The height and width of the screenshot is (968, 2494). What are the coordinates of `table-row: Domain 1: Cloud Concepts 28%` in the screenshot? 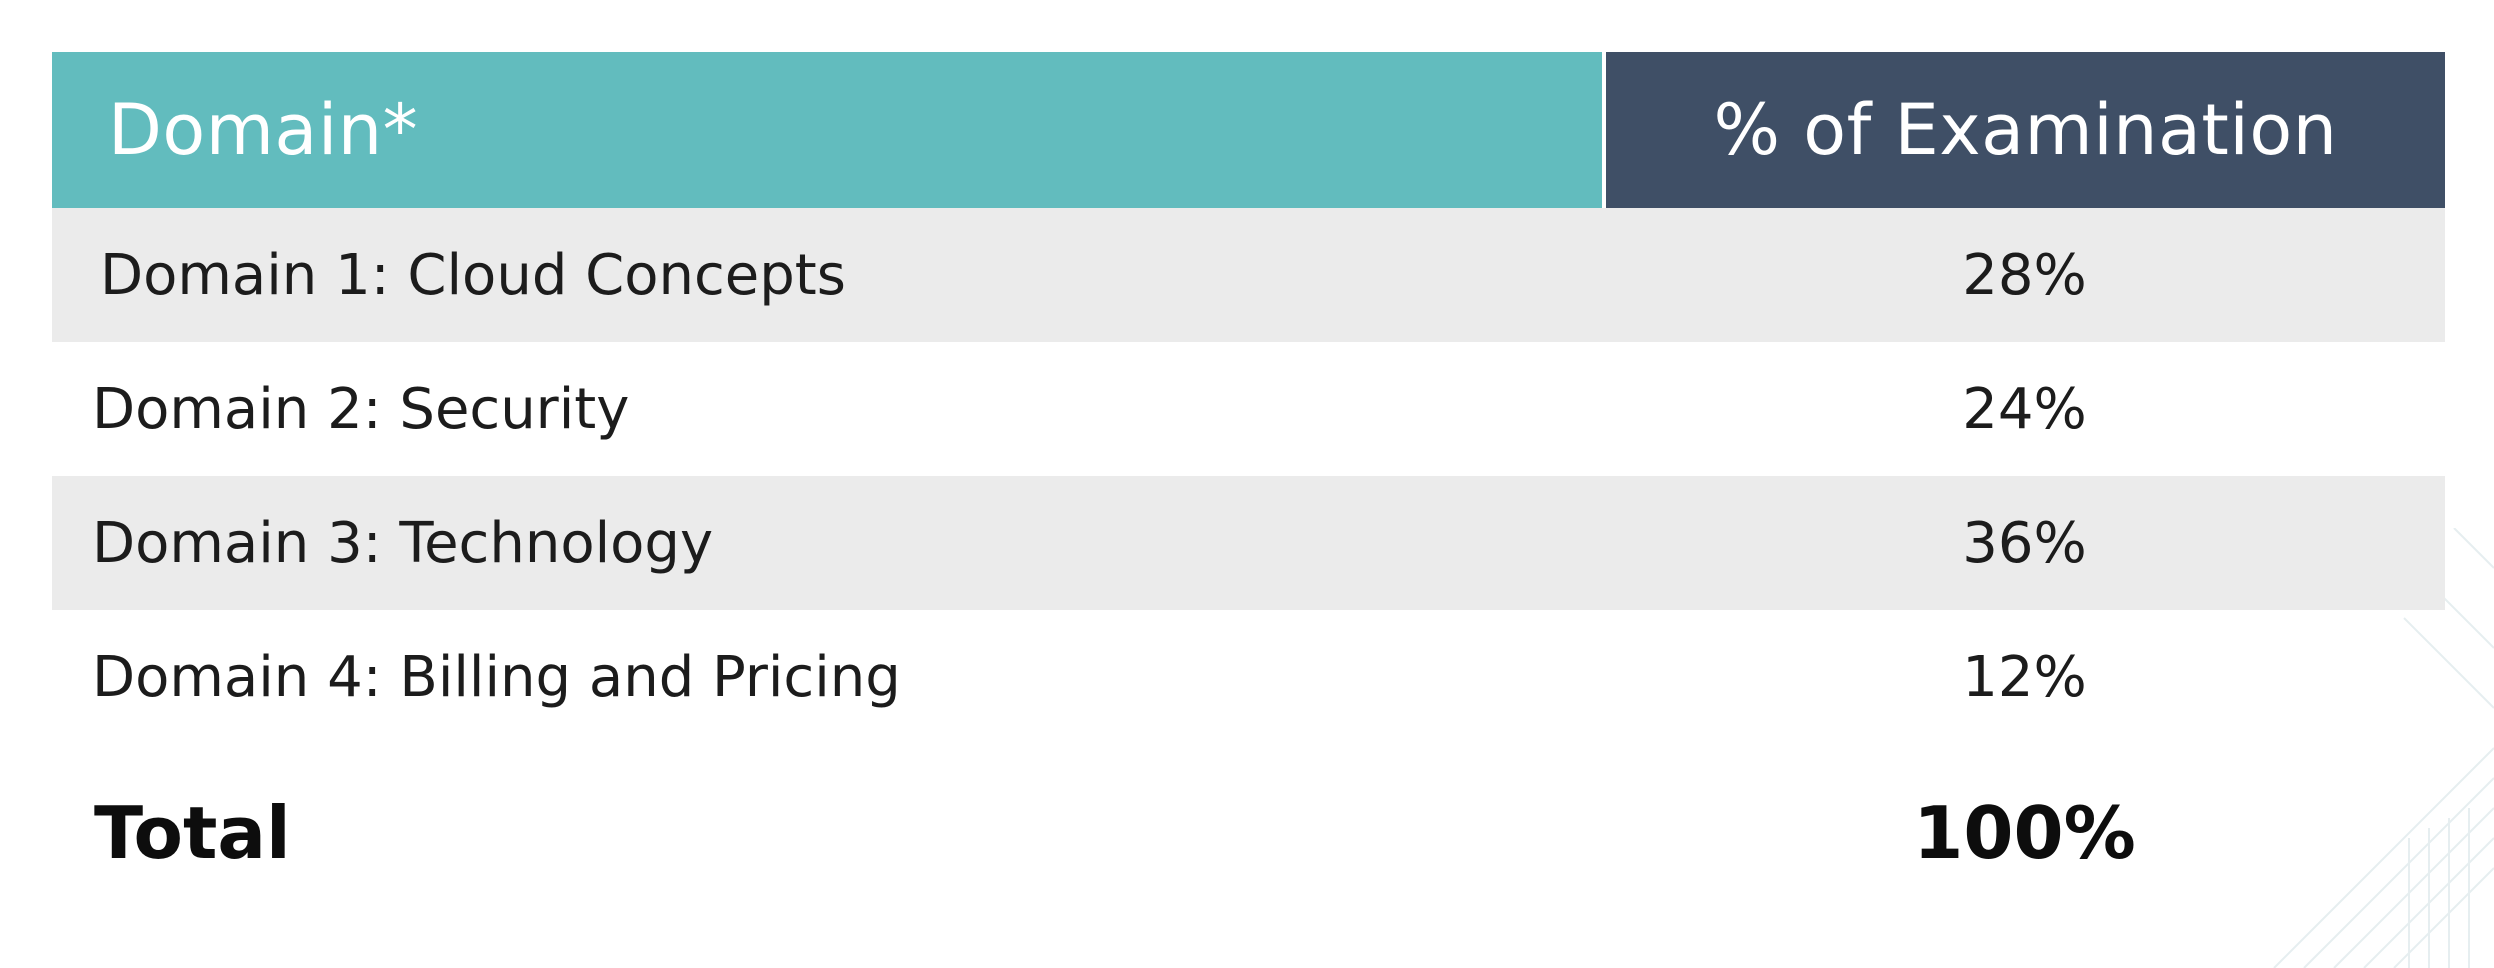 It's located at (1248, 275).